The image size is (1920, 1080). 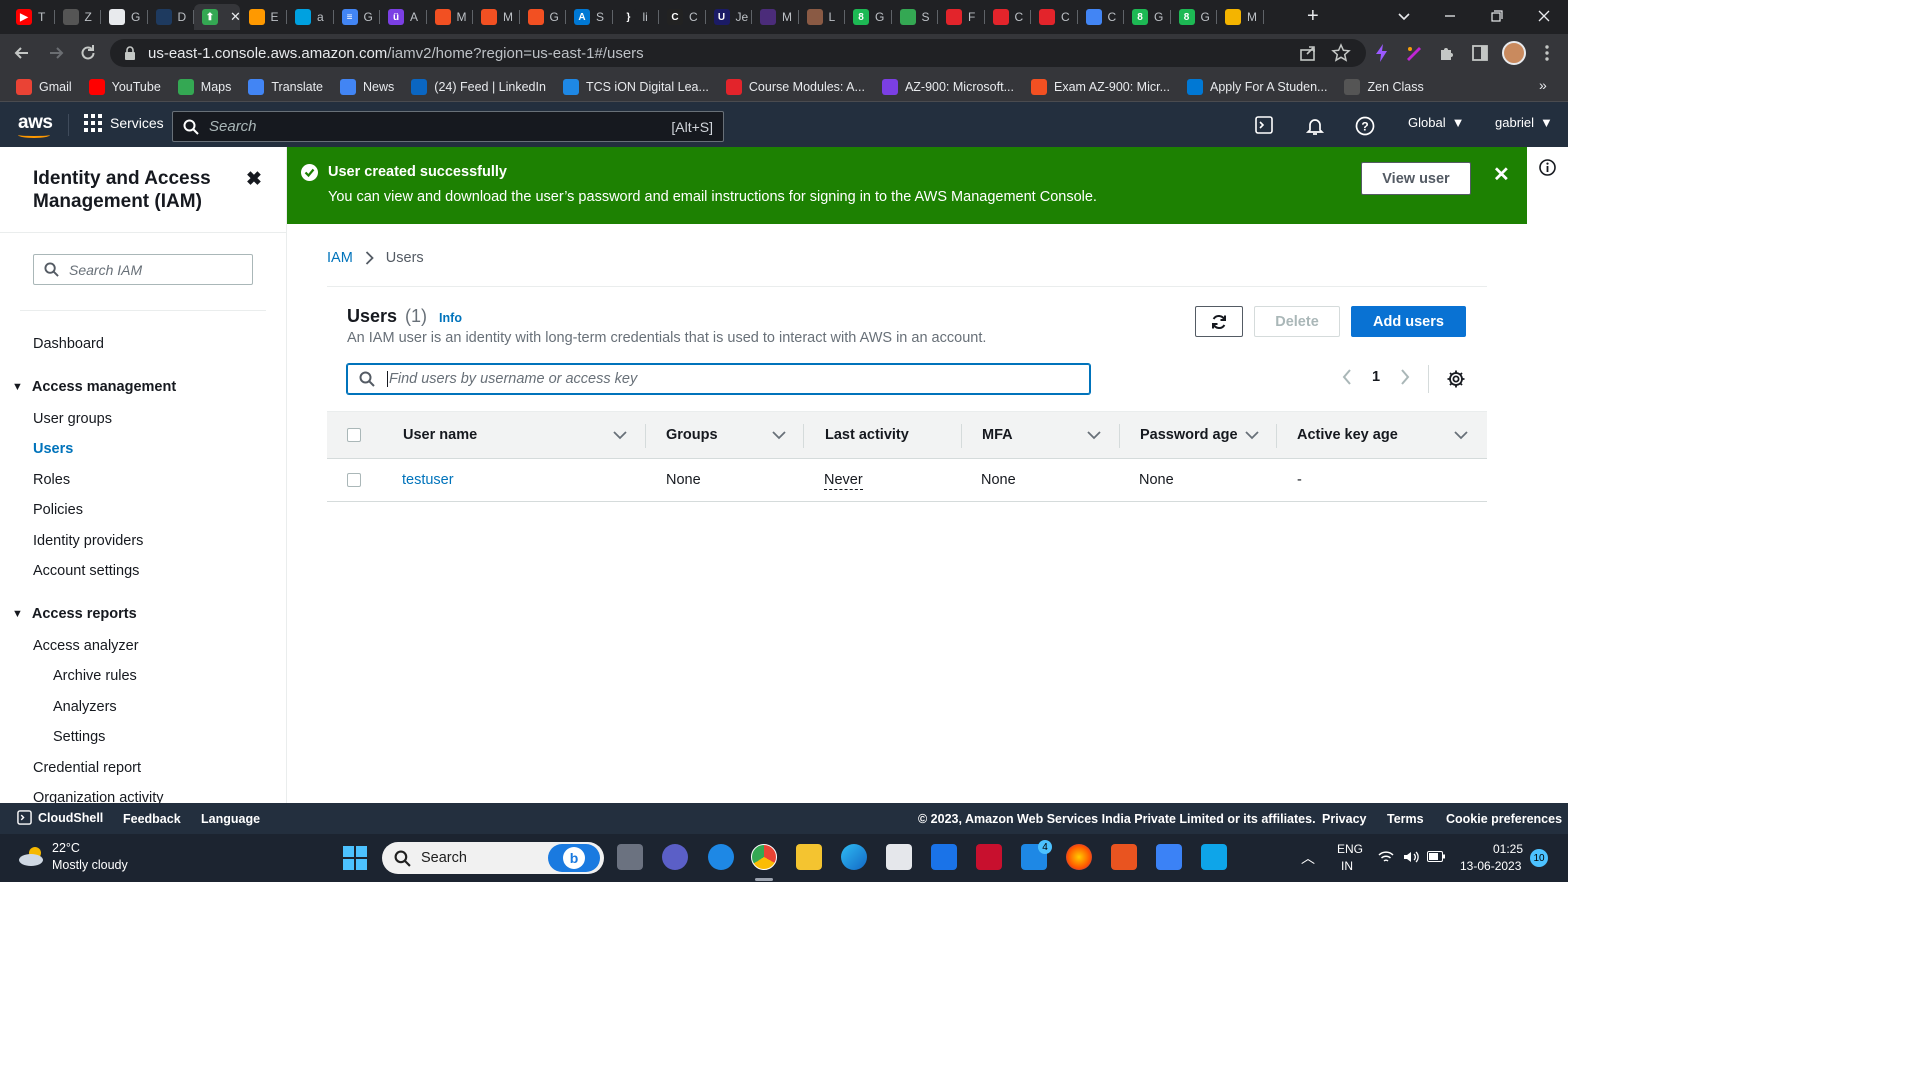 What do you see at coordinates (574, 858) in the screenshot?
I see `bing-icon: b` at bounding box center [574, 858].